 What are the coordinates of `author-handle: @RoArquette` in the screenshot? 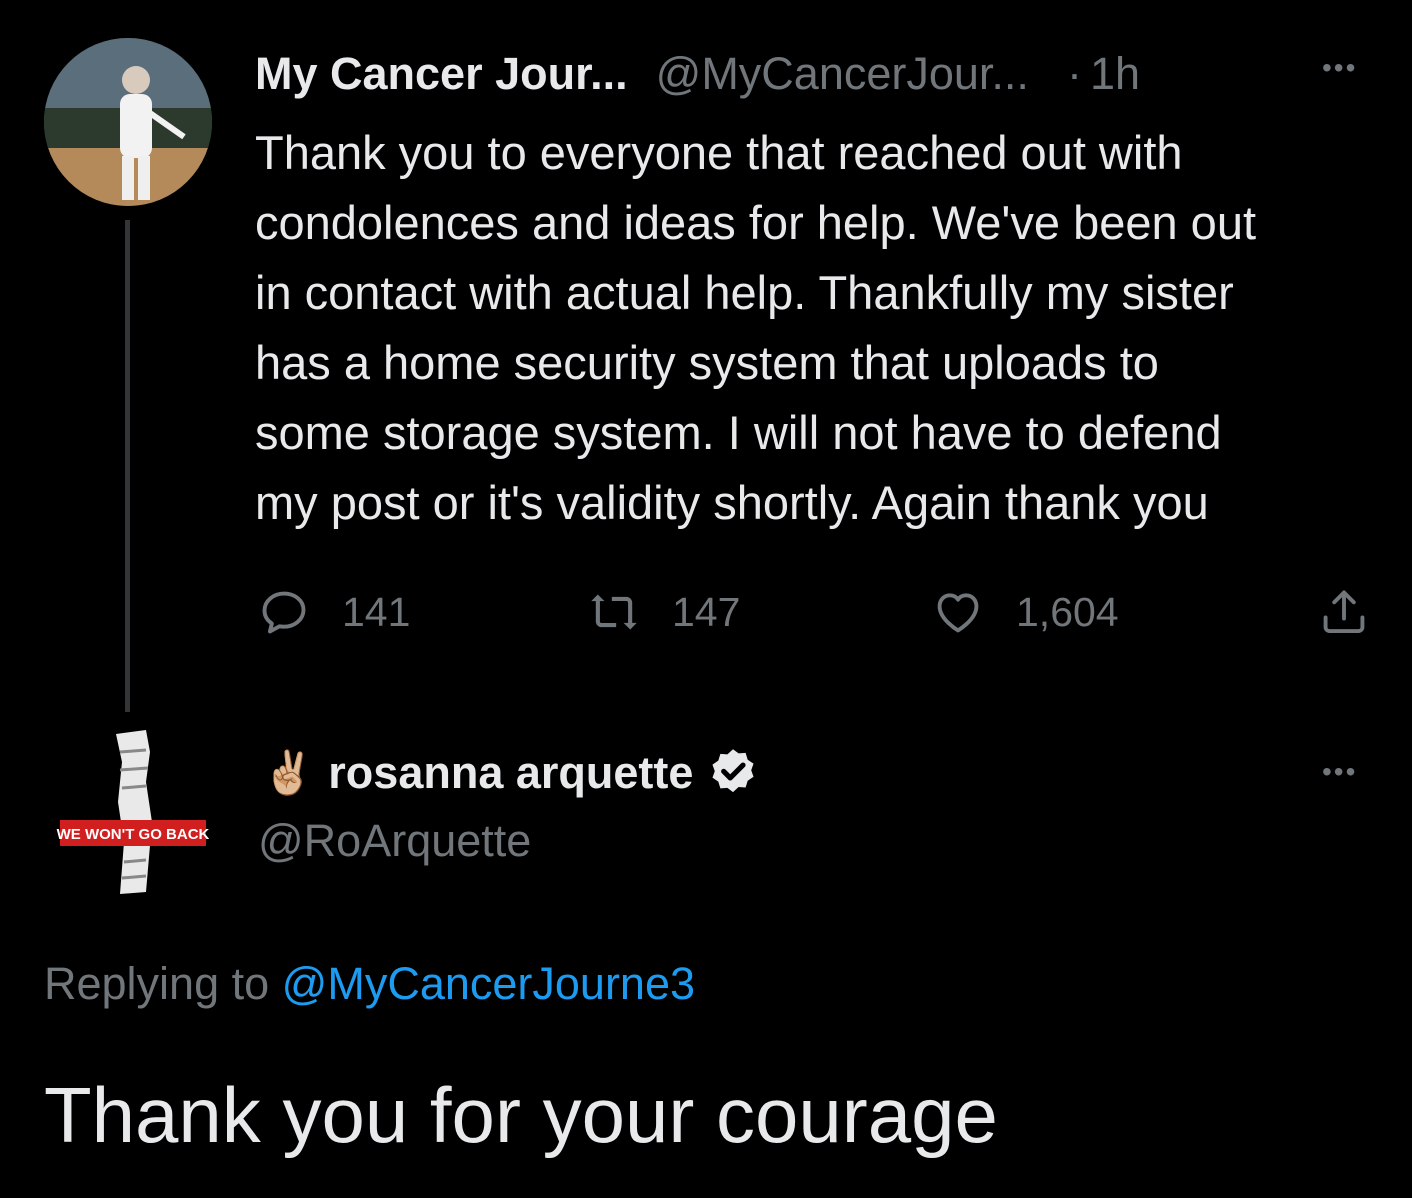 It's located at (394, 841).